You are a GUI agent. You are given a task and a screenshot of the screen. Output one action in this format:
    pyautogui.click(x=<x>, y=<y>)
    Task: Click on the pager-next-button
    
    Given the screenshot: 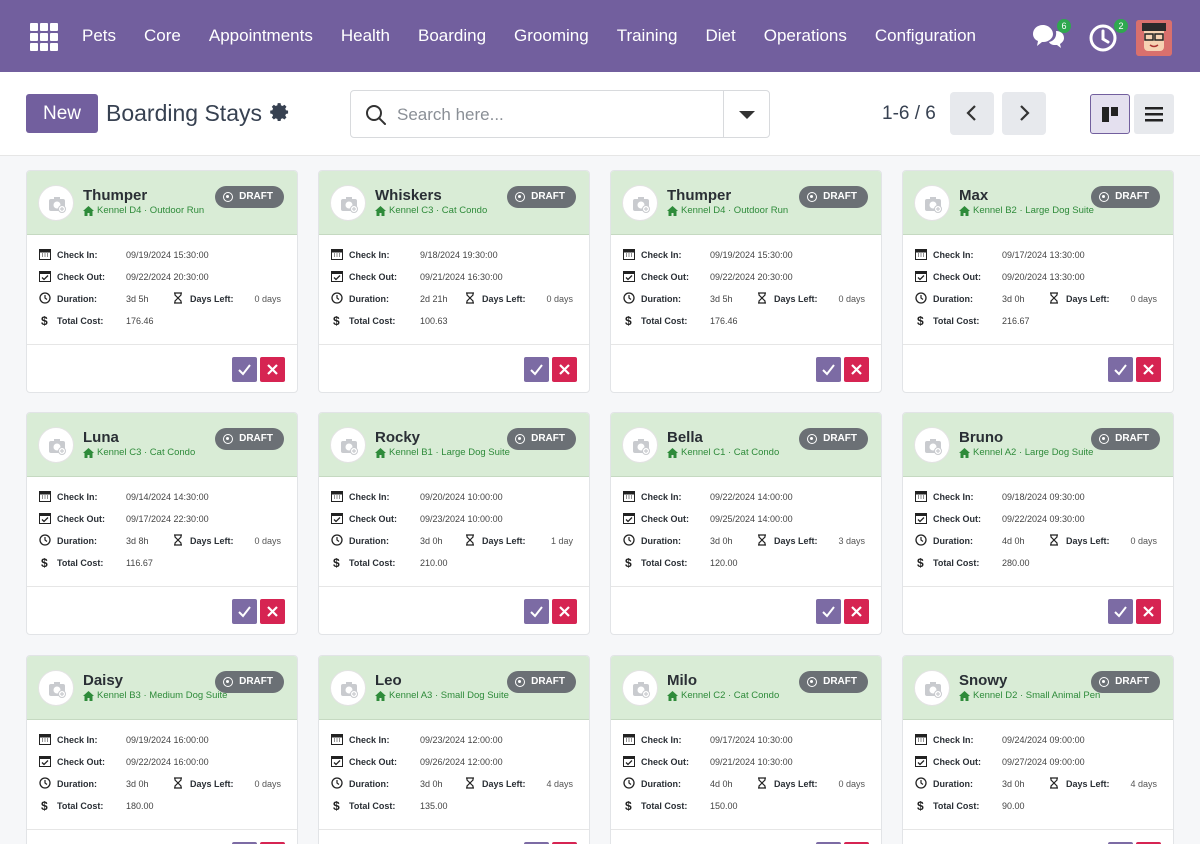 What is the action you would take?
    pyautogui.click(x=1024, y=113)
    